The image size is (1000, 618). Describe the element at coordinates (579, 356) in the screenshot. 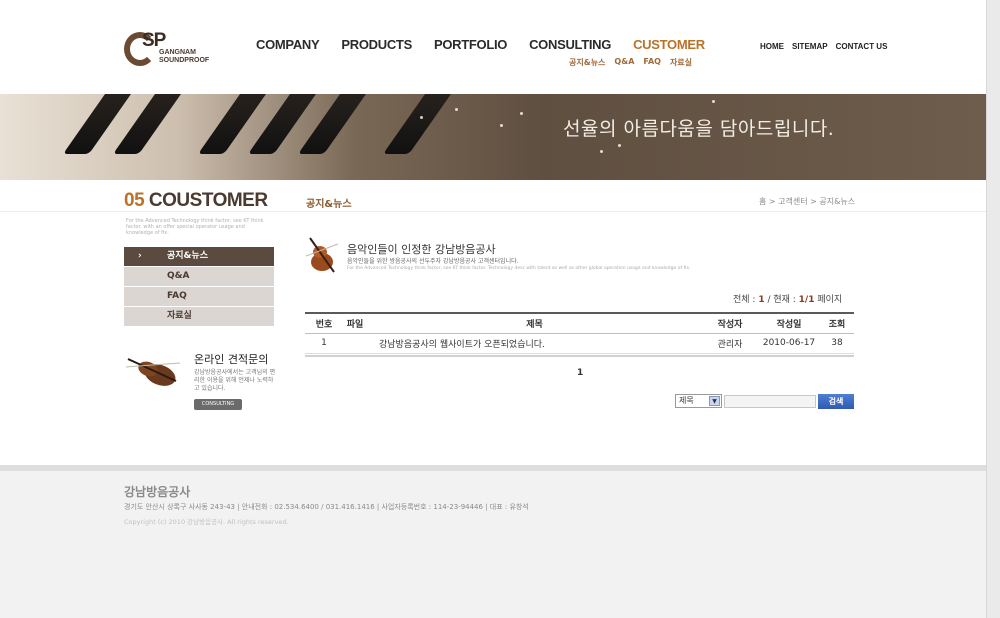

I see `table-bottom-line` at that location.